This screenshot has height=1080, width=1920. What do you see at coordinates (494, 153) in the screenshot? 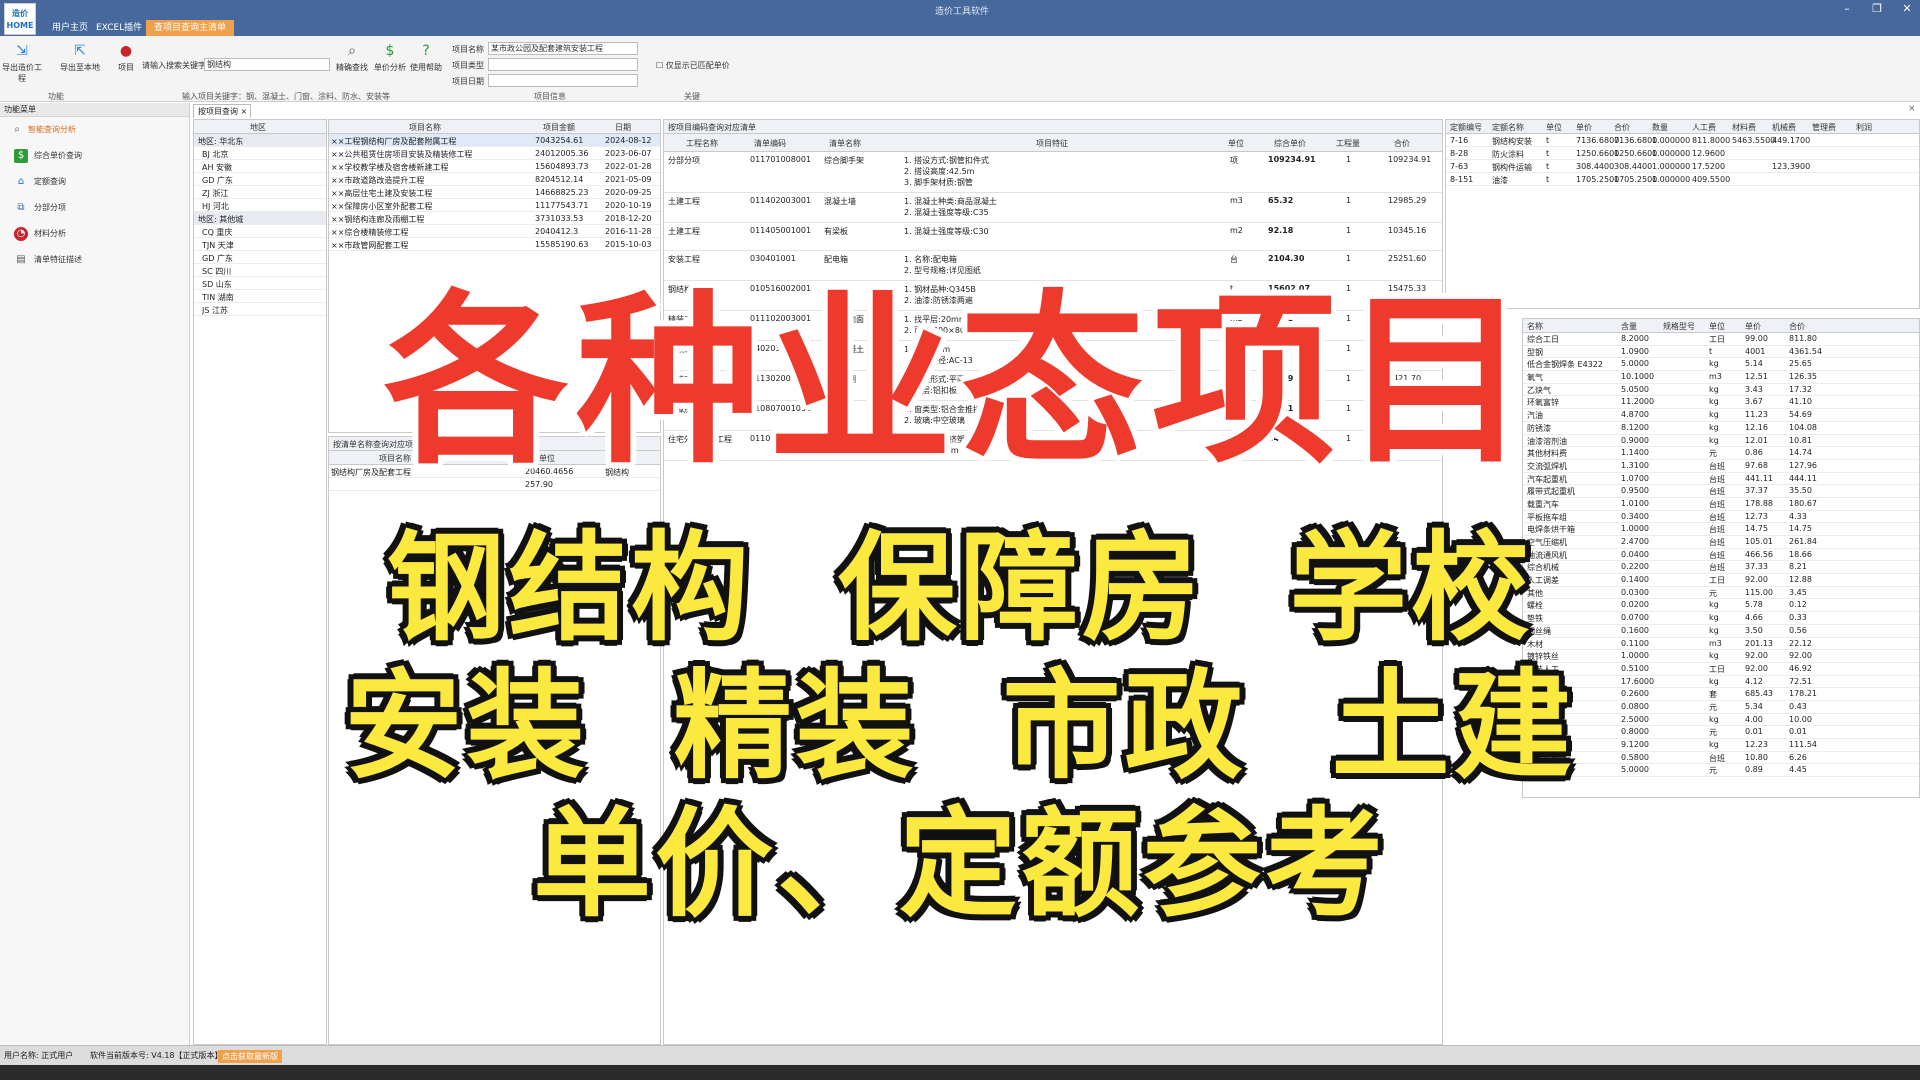
I see `project-row: ××公共租赁住房项目安装及精装修工程 24012005.36 2023-06-07` at bounding box center [494, 153].